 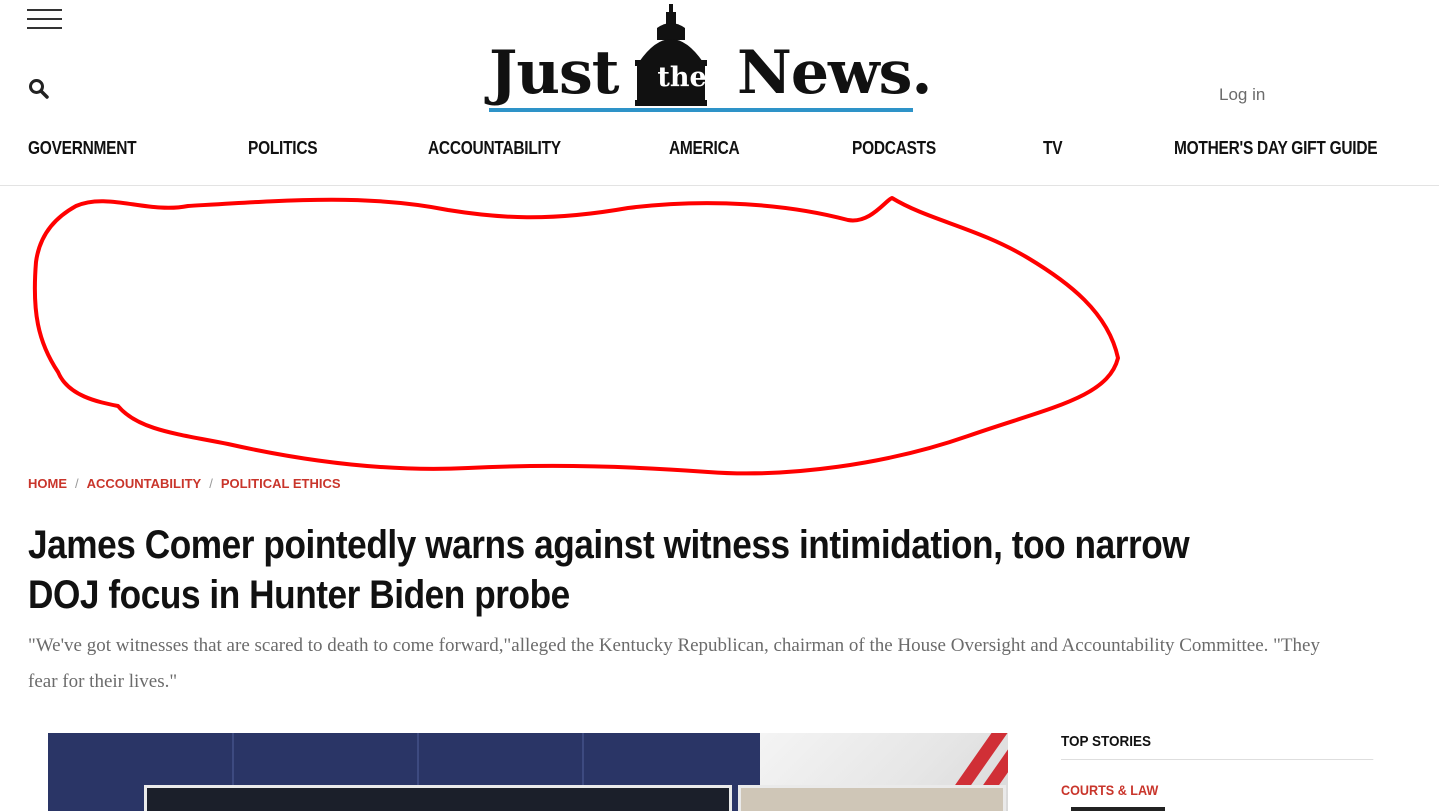 I want to click on nav-item-podcasts: PODCASTS, so click(x=894, y=148).